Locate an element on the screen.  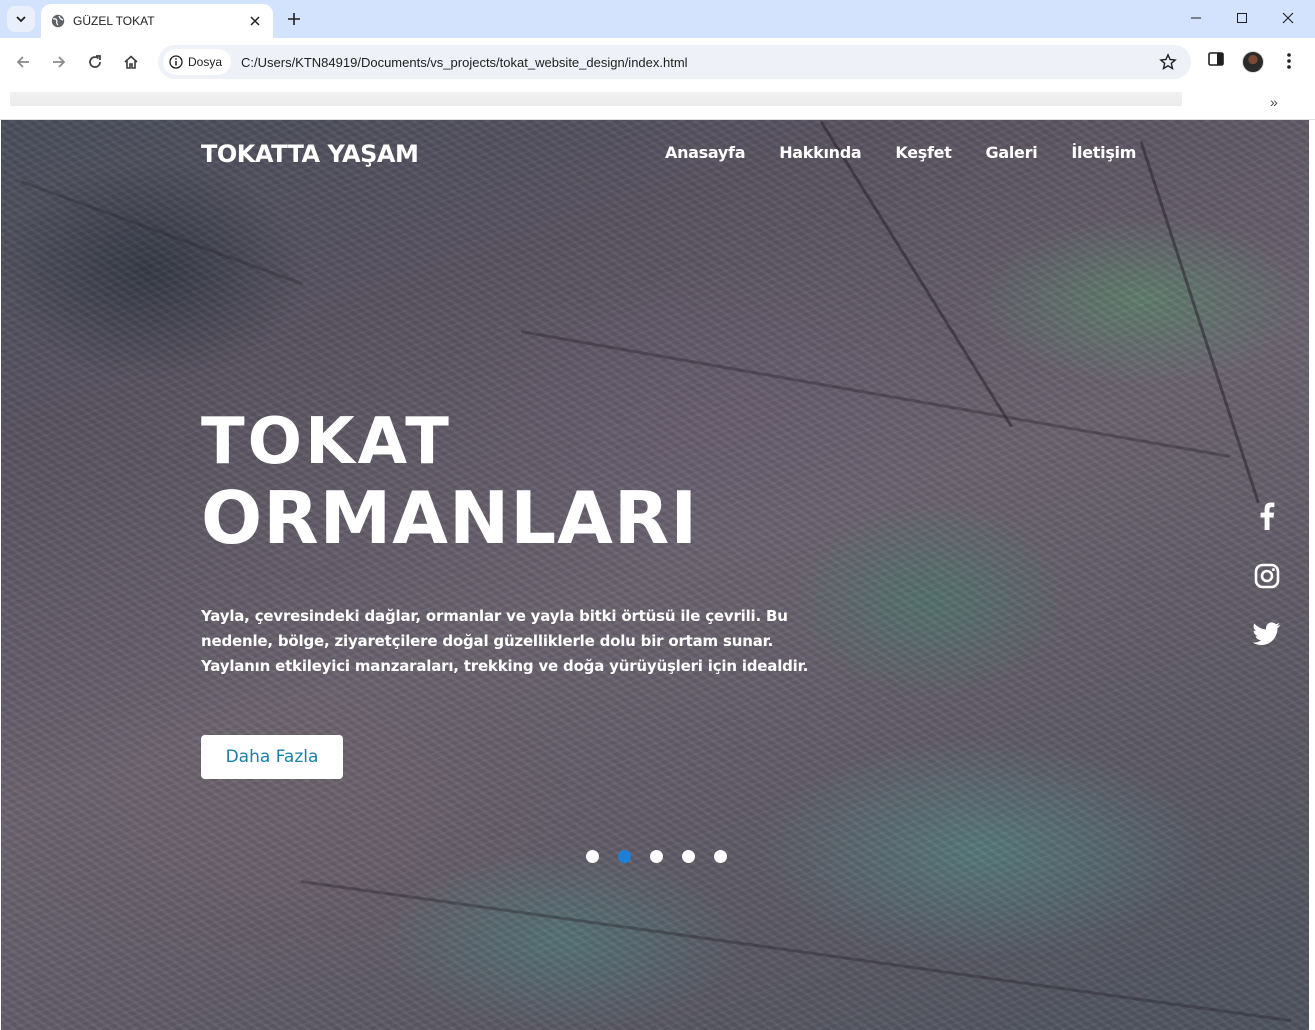
tab-search-button is located at coordinates (21, 19).